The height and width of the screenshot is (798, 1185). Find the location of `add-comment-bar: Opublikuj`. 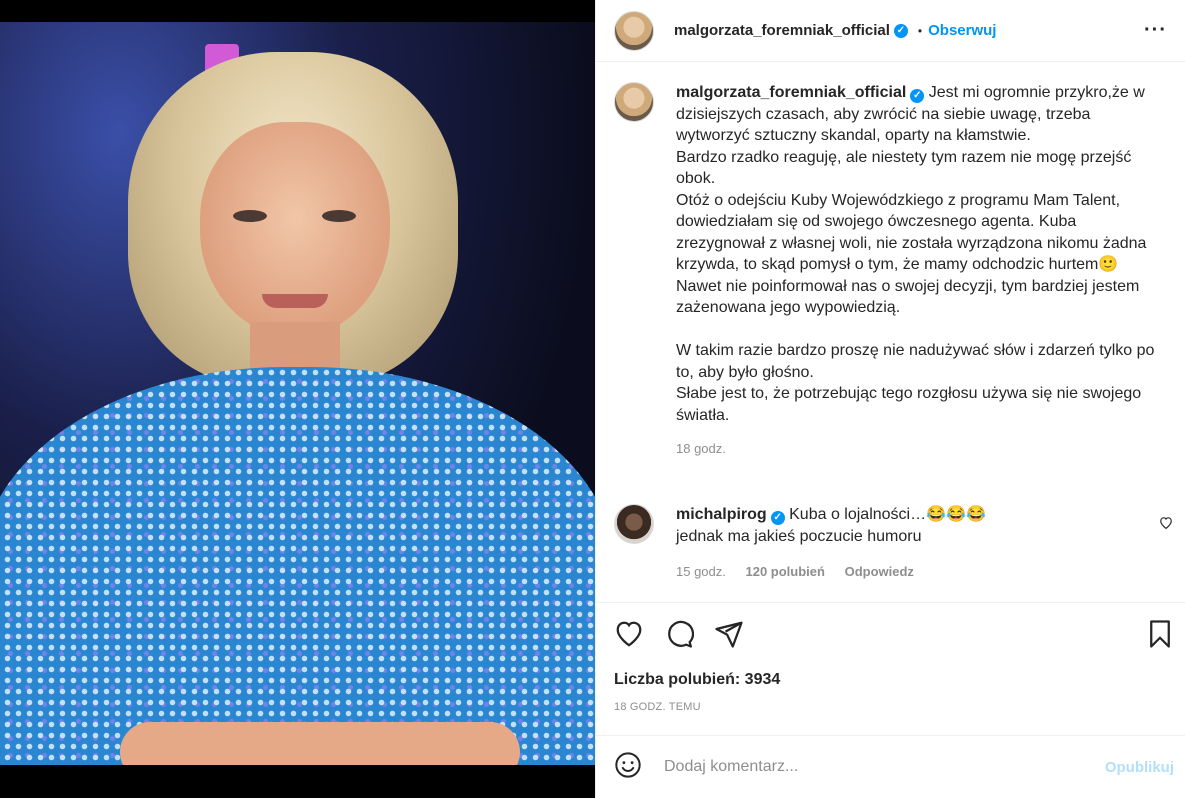

add-comment-bar: Opublikuj is located at coordinates (890, 766).